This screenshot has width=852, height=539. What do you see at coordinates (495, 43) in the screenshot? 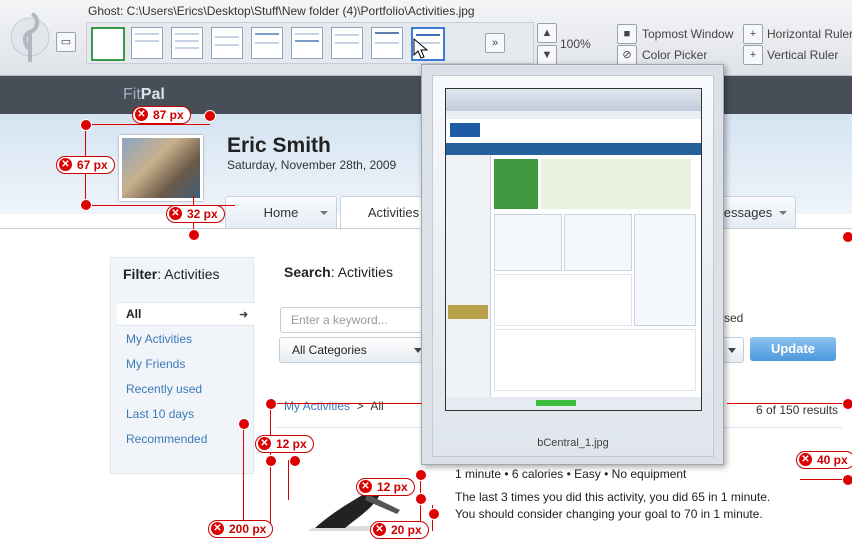
I see `expand-down-icon: »` at bounding box center [495, 43].